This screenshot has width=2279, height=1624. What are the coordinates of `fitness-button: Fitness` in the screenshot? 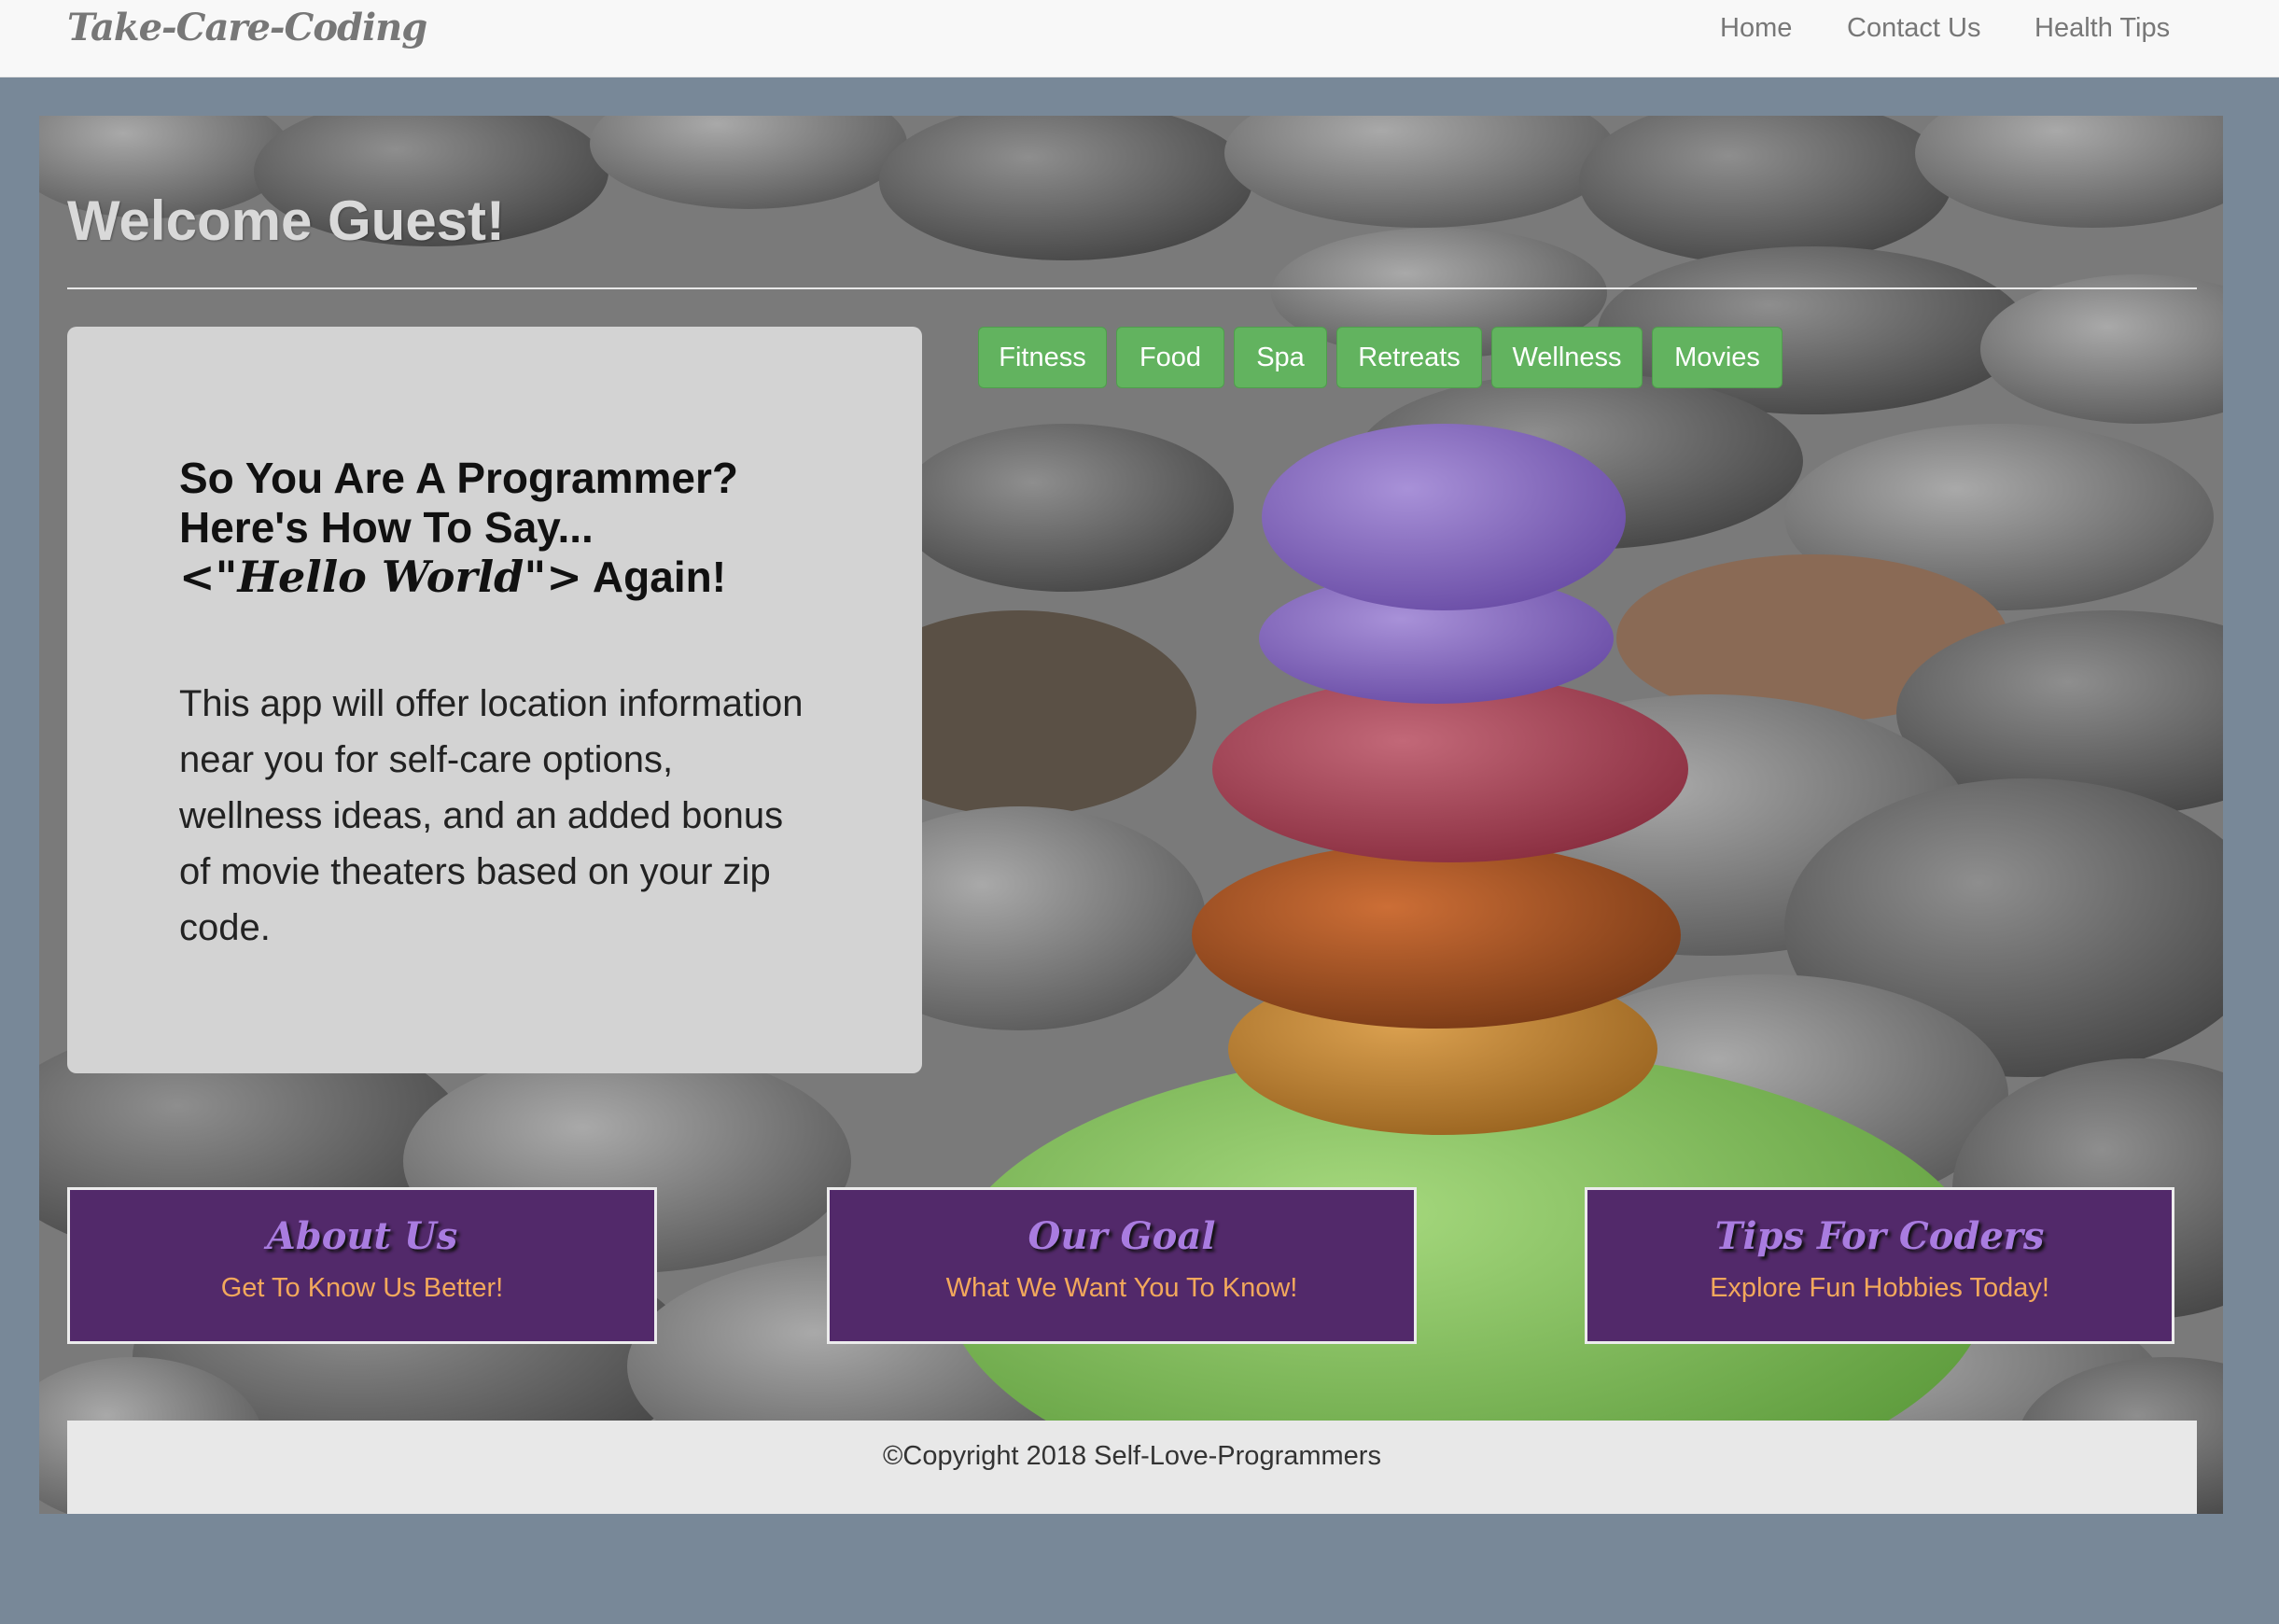 It's located at (1043, 357).